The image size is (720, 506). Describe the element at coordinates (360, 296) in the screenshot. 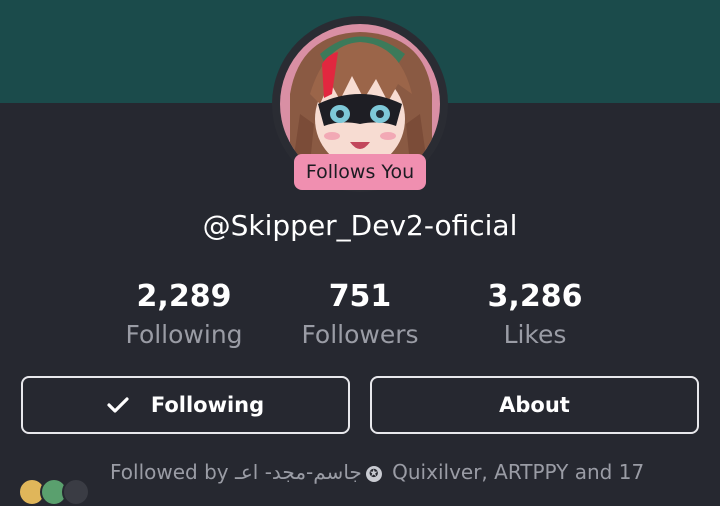

I see `stat-followers-count: 751` at that location.